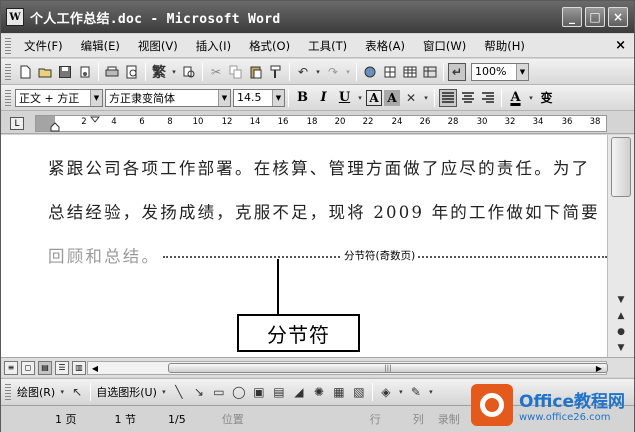  Describe the element at coordinates (319, 392) in the screenshot. I see `diagram-icon: ✺` at that location.